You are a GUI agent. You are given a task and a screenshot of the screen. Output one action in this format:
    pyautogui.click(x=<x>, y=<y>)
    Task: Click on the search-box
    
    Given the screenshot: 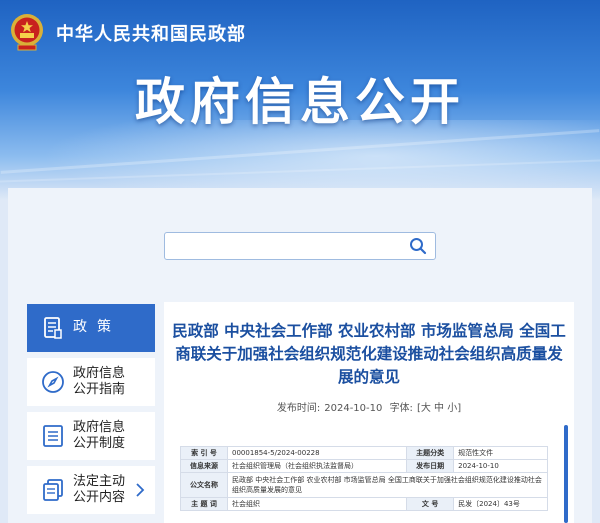 What is the action you would take?
    pyautogui.click(x=300, y=246)
    